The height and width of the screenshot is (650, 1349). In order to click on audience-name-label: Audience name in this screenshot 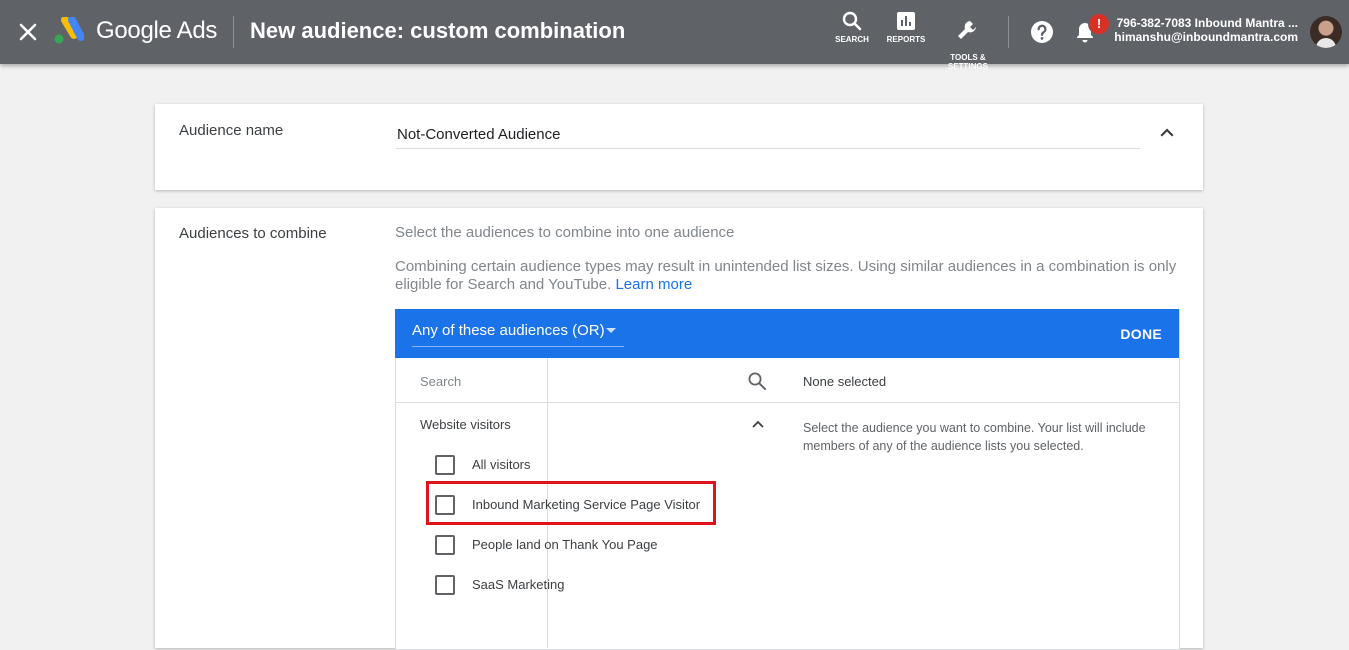, I will do `click(231, 130)`.